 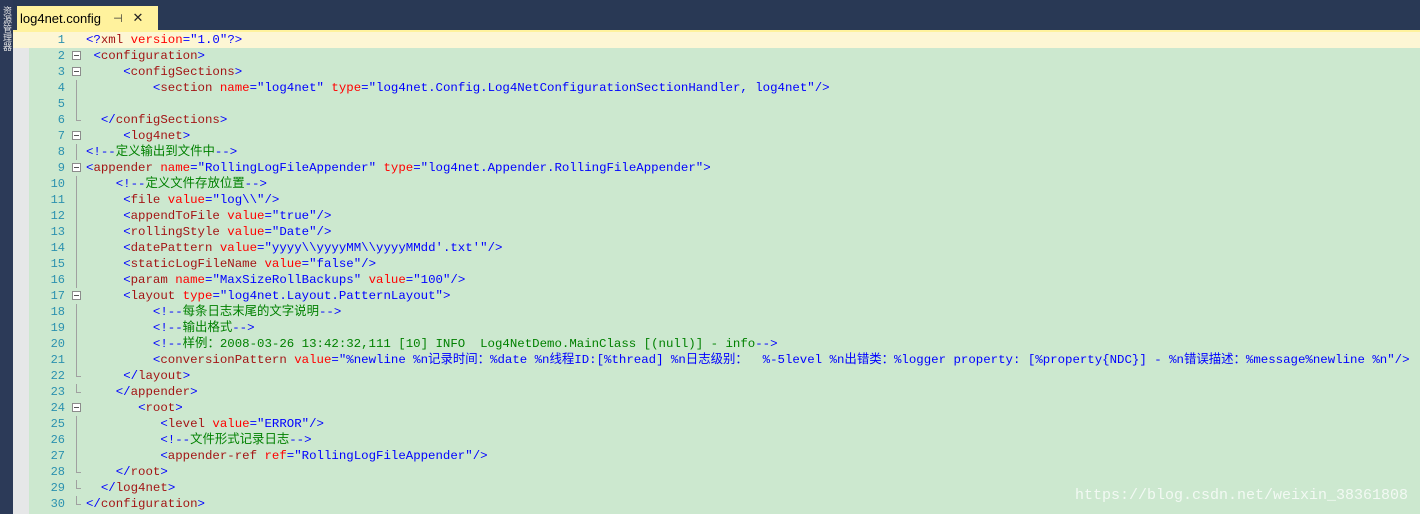 I want to click on code-token: "true", so click(x=294, y=216).